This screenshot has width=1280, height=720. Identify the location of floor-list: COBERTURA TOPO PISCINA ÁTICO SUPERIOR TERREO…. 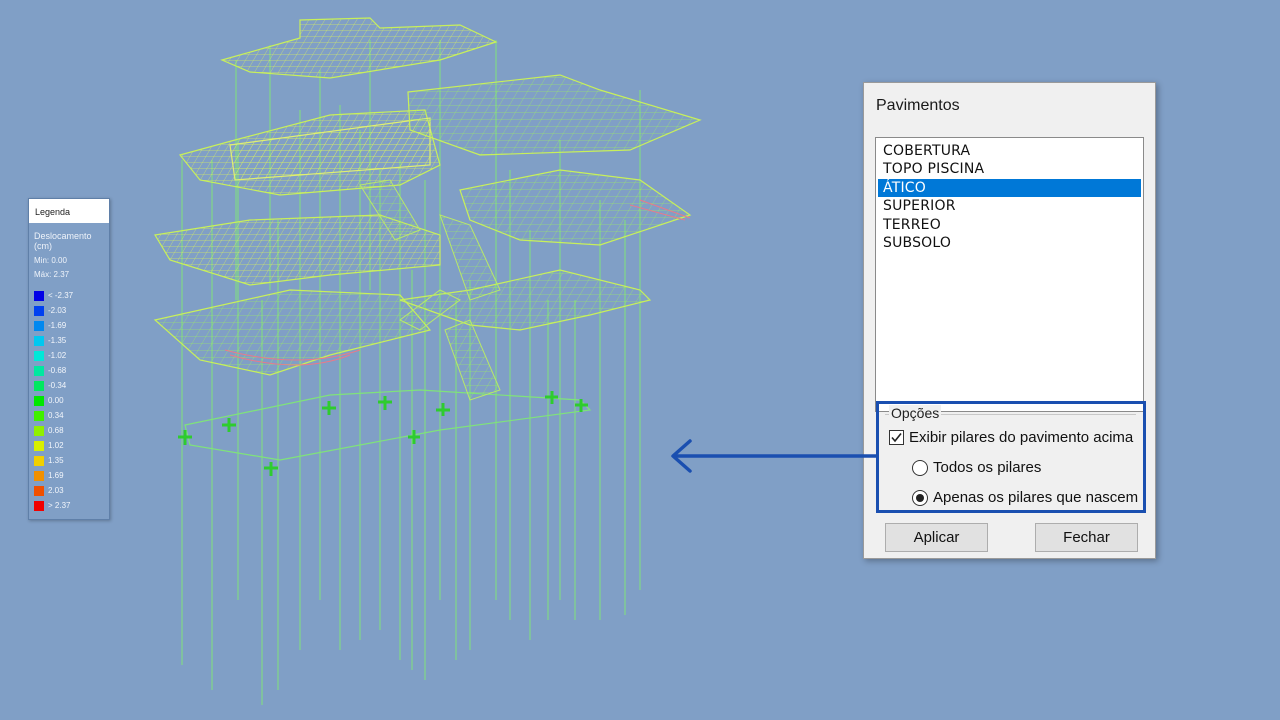
(1009, 274).